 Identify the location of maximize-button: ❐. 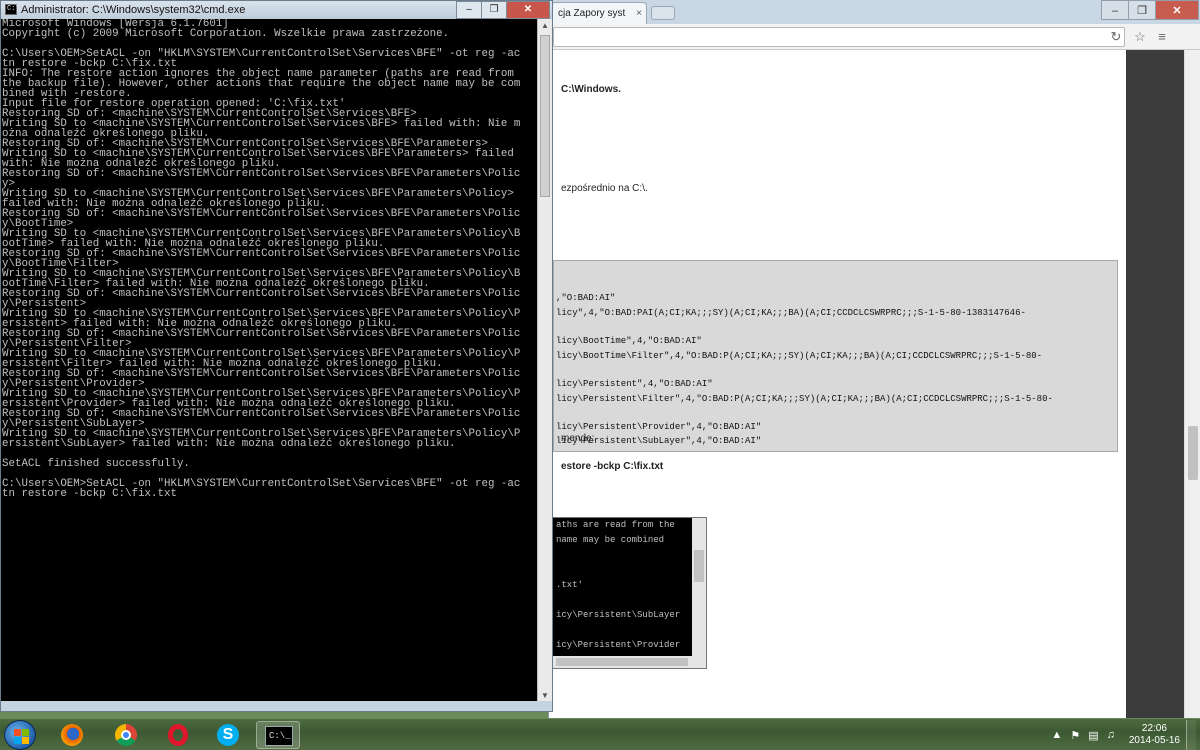
(1142, 10).